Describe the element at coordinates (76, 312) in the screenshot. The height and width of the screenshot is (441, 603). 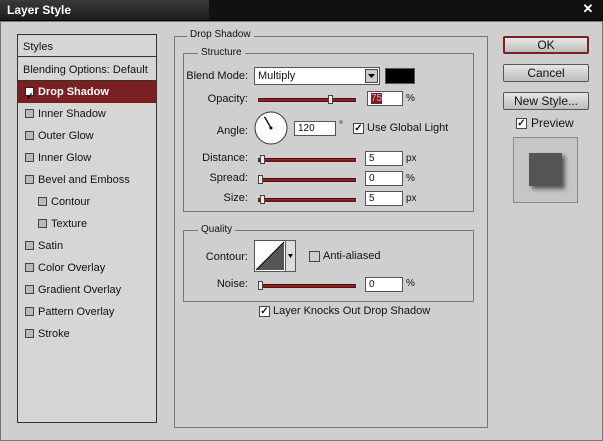
I see `sidebar-item-label: Pattern Overlay` at that location.